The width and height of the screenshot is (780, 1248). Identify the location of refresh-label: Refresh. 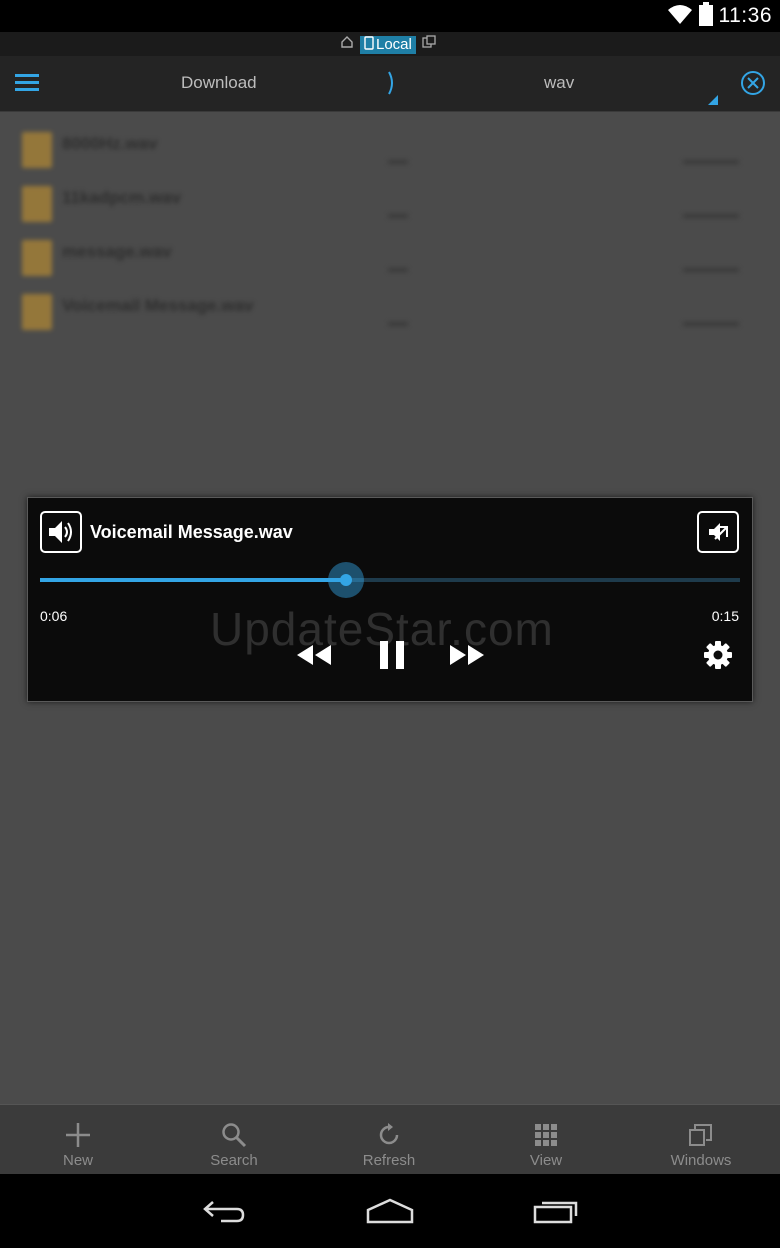
(389, 1160).